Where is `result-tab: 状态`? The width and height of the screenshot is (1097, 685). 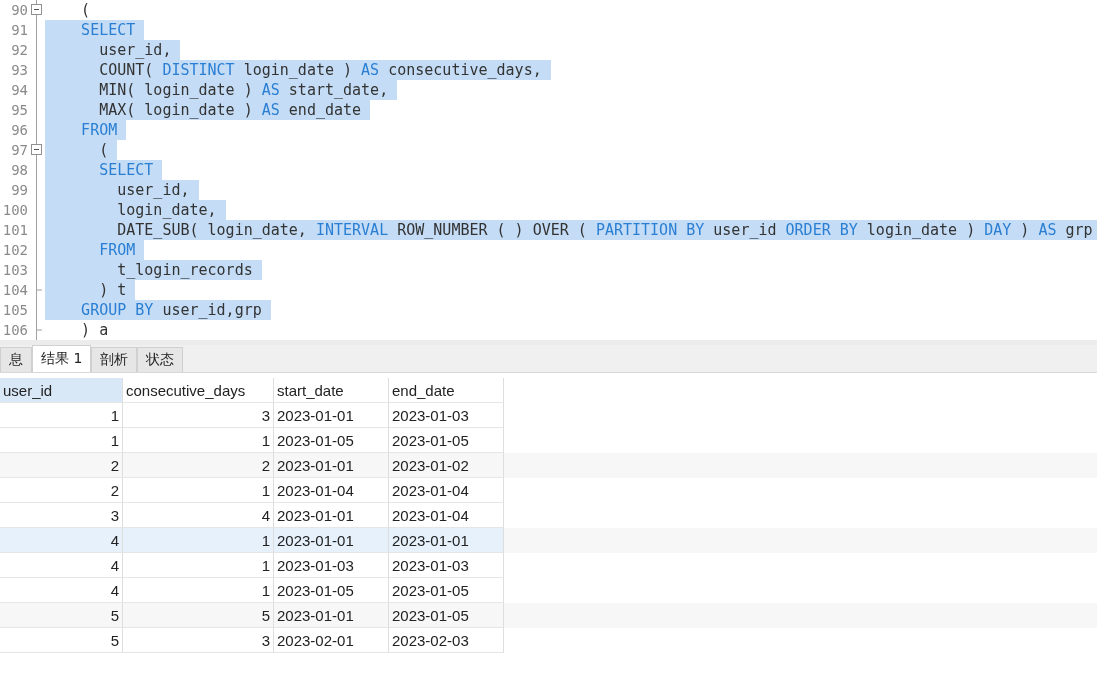 result-tab: 状态 is located at coordinates (160, 359).